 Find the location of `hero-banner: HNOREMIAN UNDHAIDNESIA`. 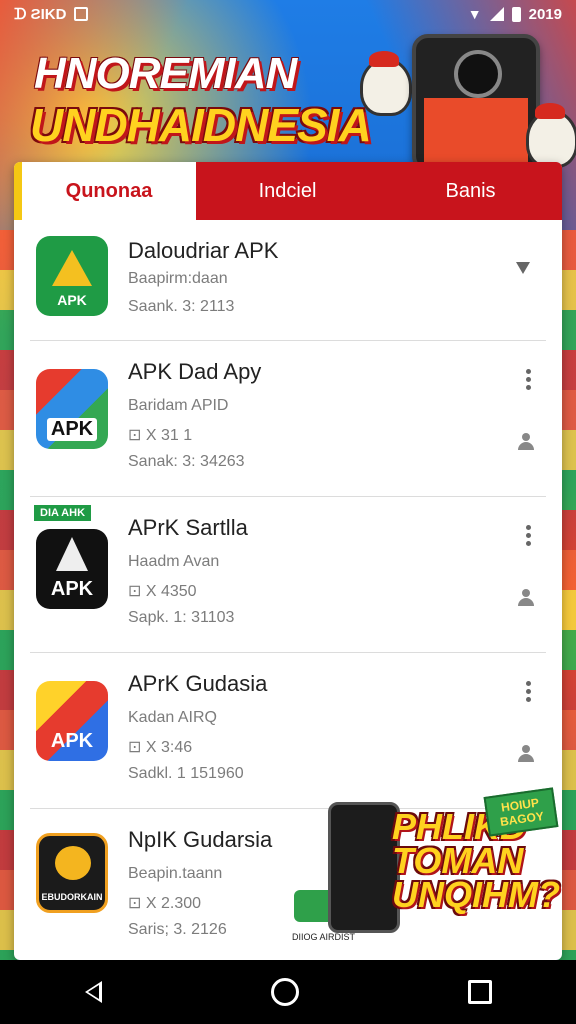

hero-banner: HNOREMIAN UNDHAIDNESIA is located at coordinates (288, 101).